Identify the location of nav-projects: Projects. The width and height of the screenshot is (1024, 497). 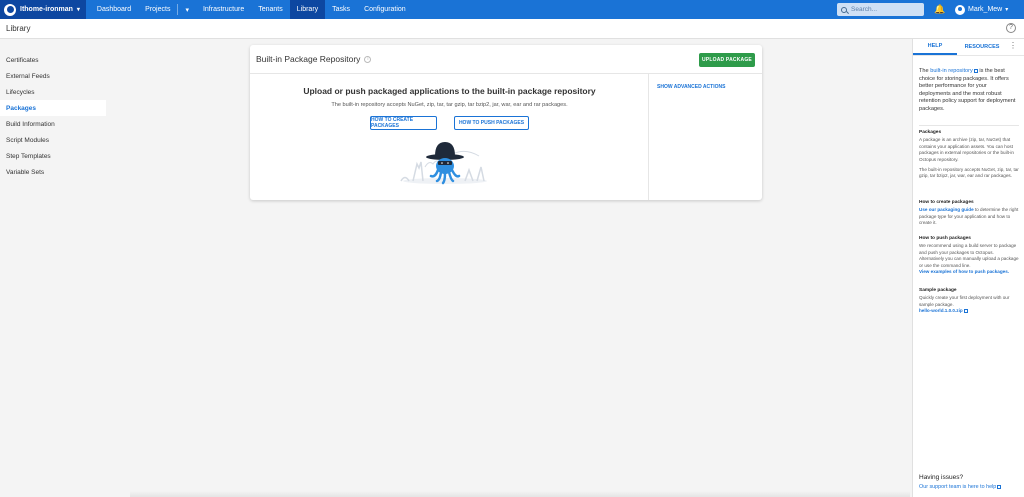
(157, 9).